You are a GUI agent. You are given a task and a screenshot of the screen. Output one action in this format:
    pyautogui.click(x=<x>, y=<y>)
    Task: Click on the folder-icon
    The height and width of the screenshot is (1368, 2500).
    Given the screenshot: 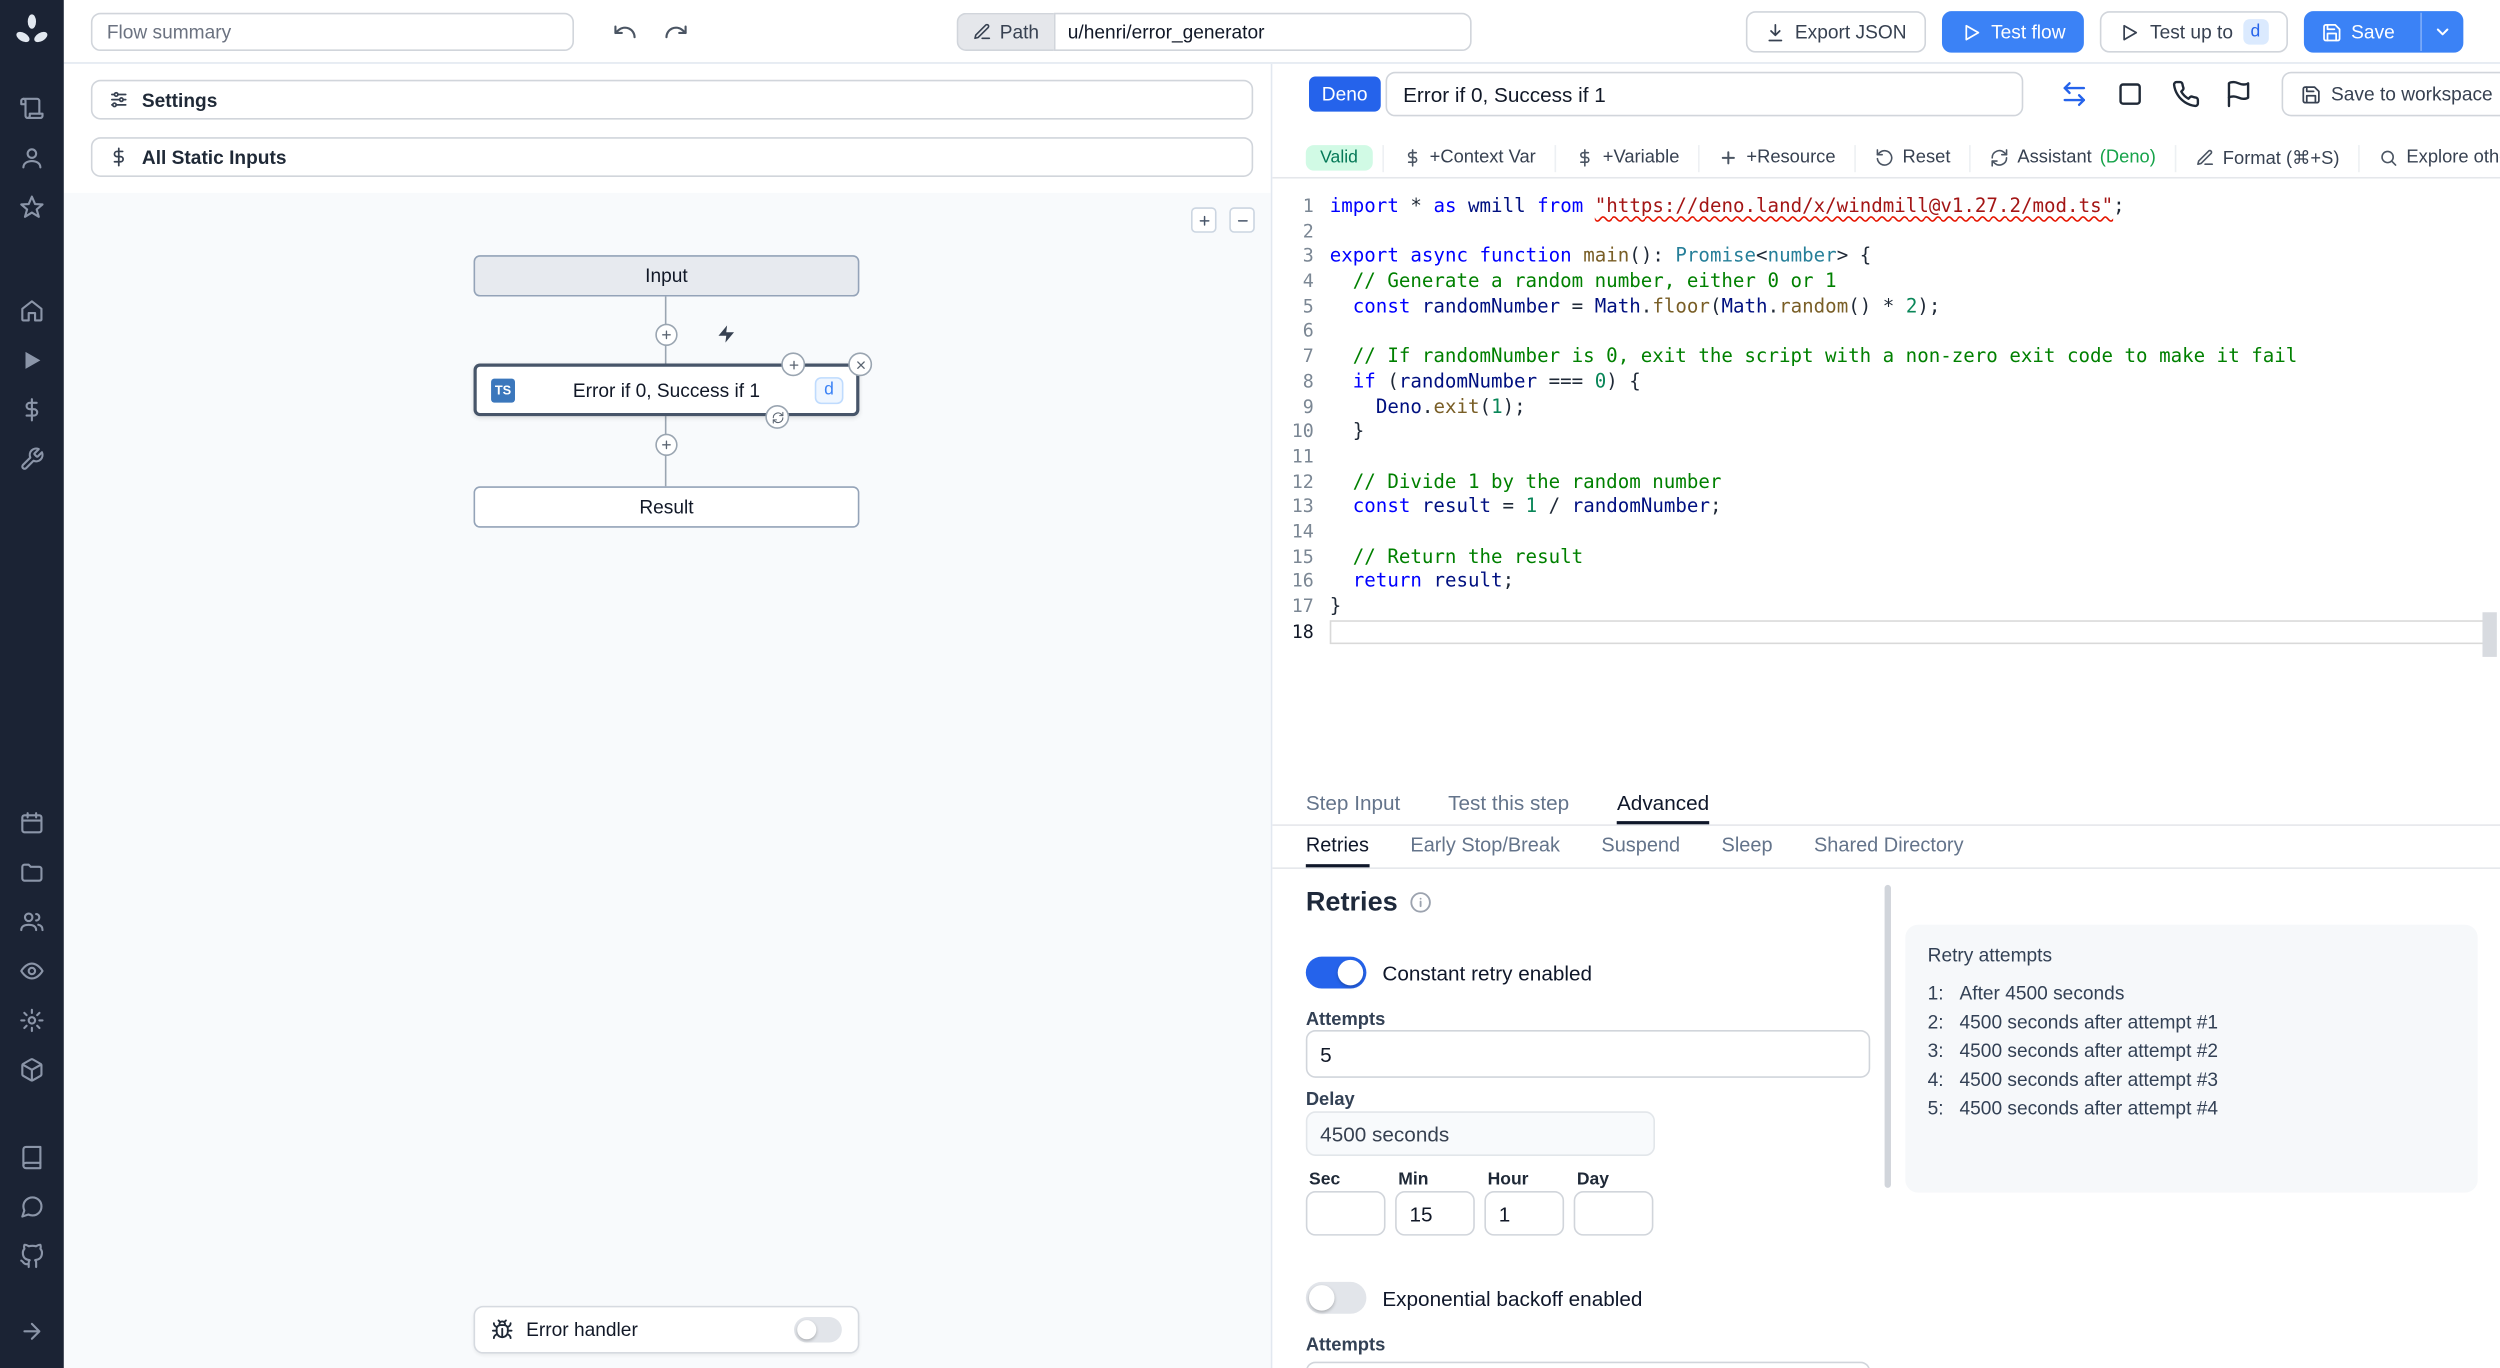 What is the action you would take?
    pyautogui.click(x=32, y=872)
    